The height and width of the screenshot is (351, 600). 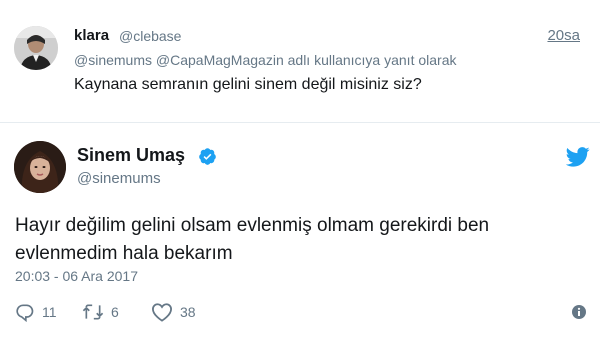 I want to click on author-avatar, so click(x=40, y=167).